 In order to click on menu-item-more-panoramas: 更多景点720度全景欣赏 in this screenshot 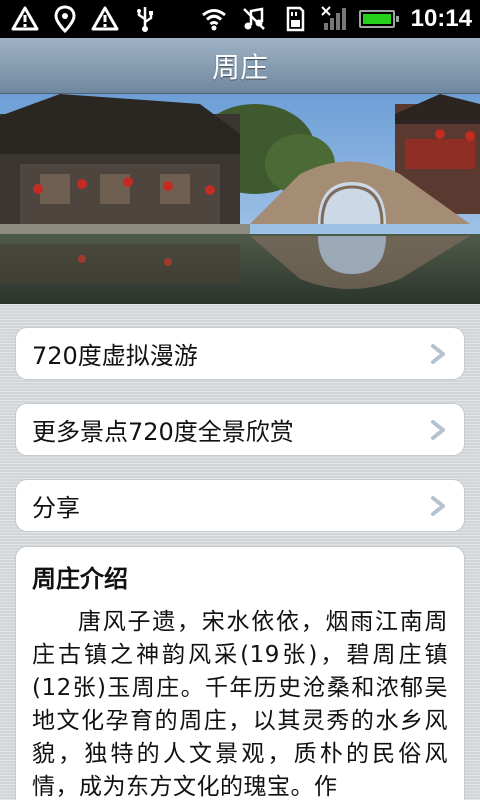, I will do `click(240, 429)`.